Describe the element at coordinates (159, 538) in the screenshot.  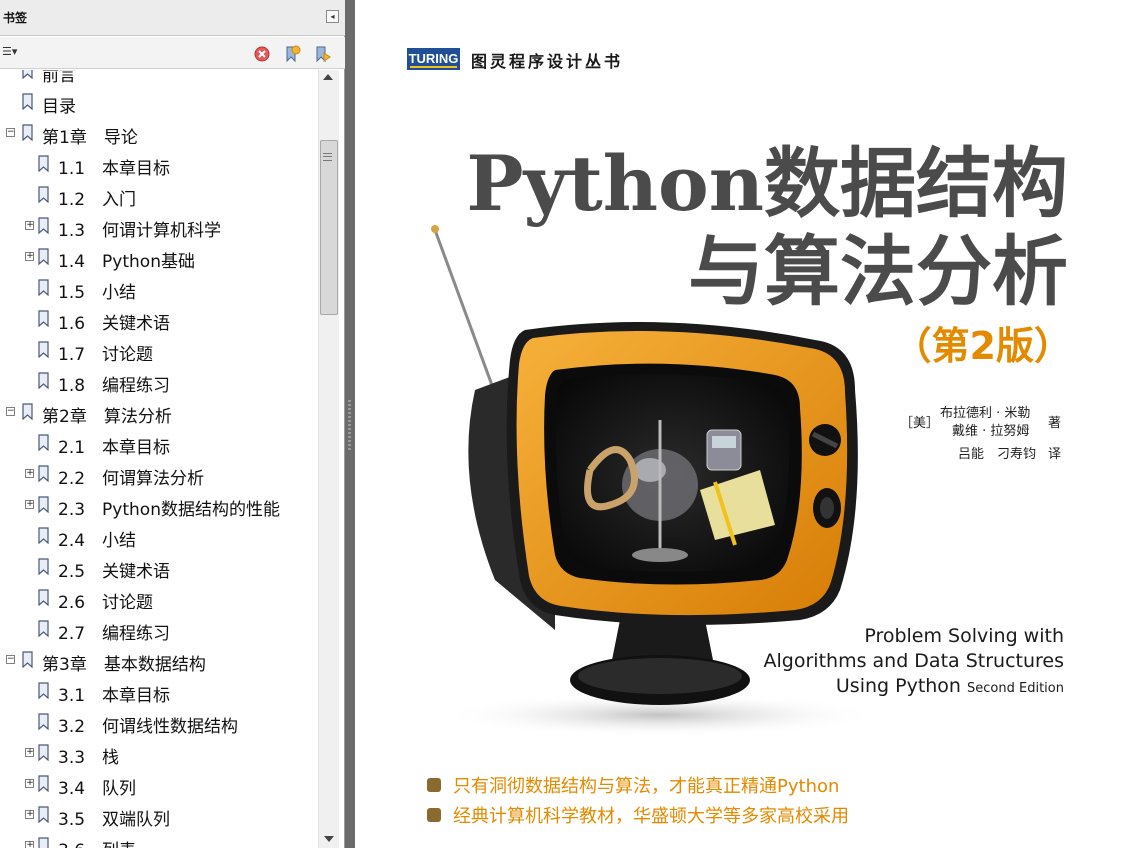
I see `bookmark-item: 2.4 小结` at that location.